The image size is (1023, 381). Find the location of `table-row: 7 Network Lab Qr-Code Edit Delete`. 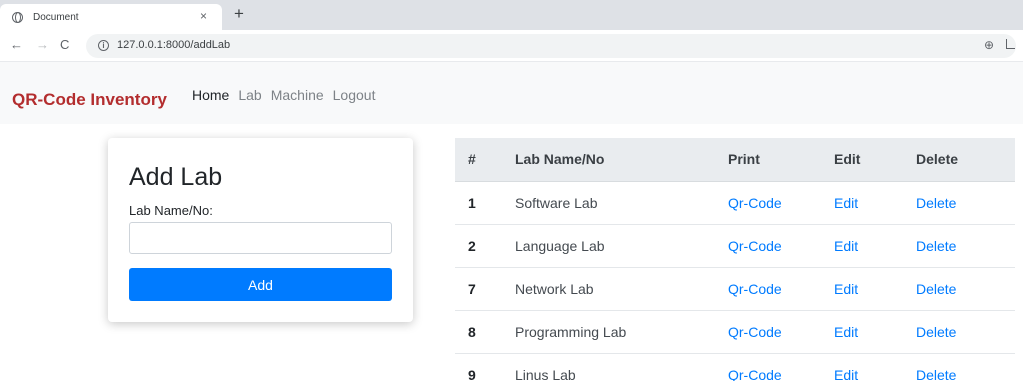

table-row: 7 Network Lab Qr-Code Edit Delete is located at coordinates (735, 289).